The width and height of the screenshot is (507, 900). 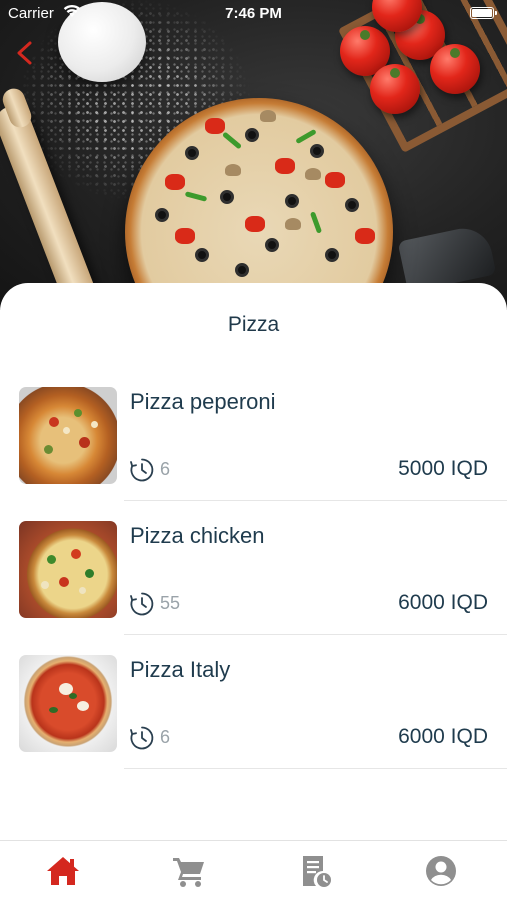 I want to click on orders-icon, so click(x=317, y=871).